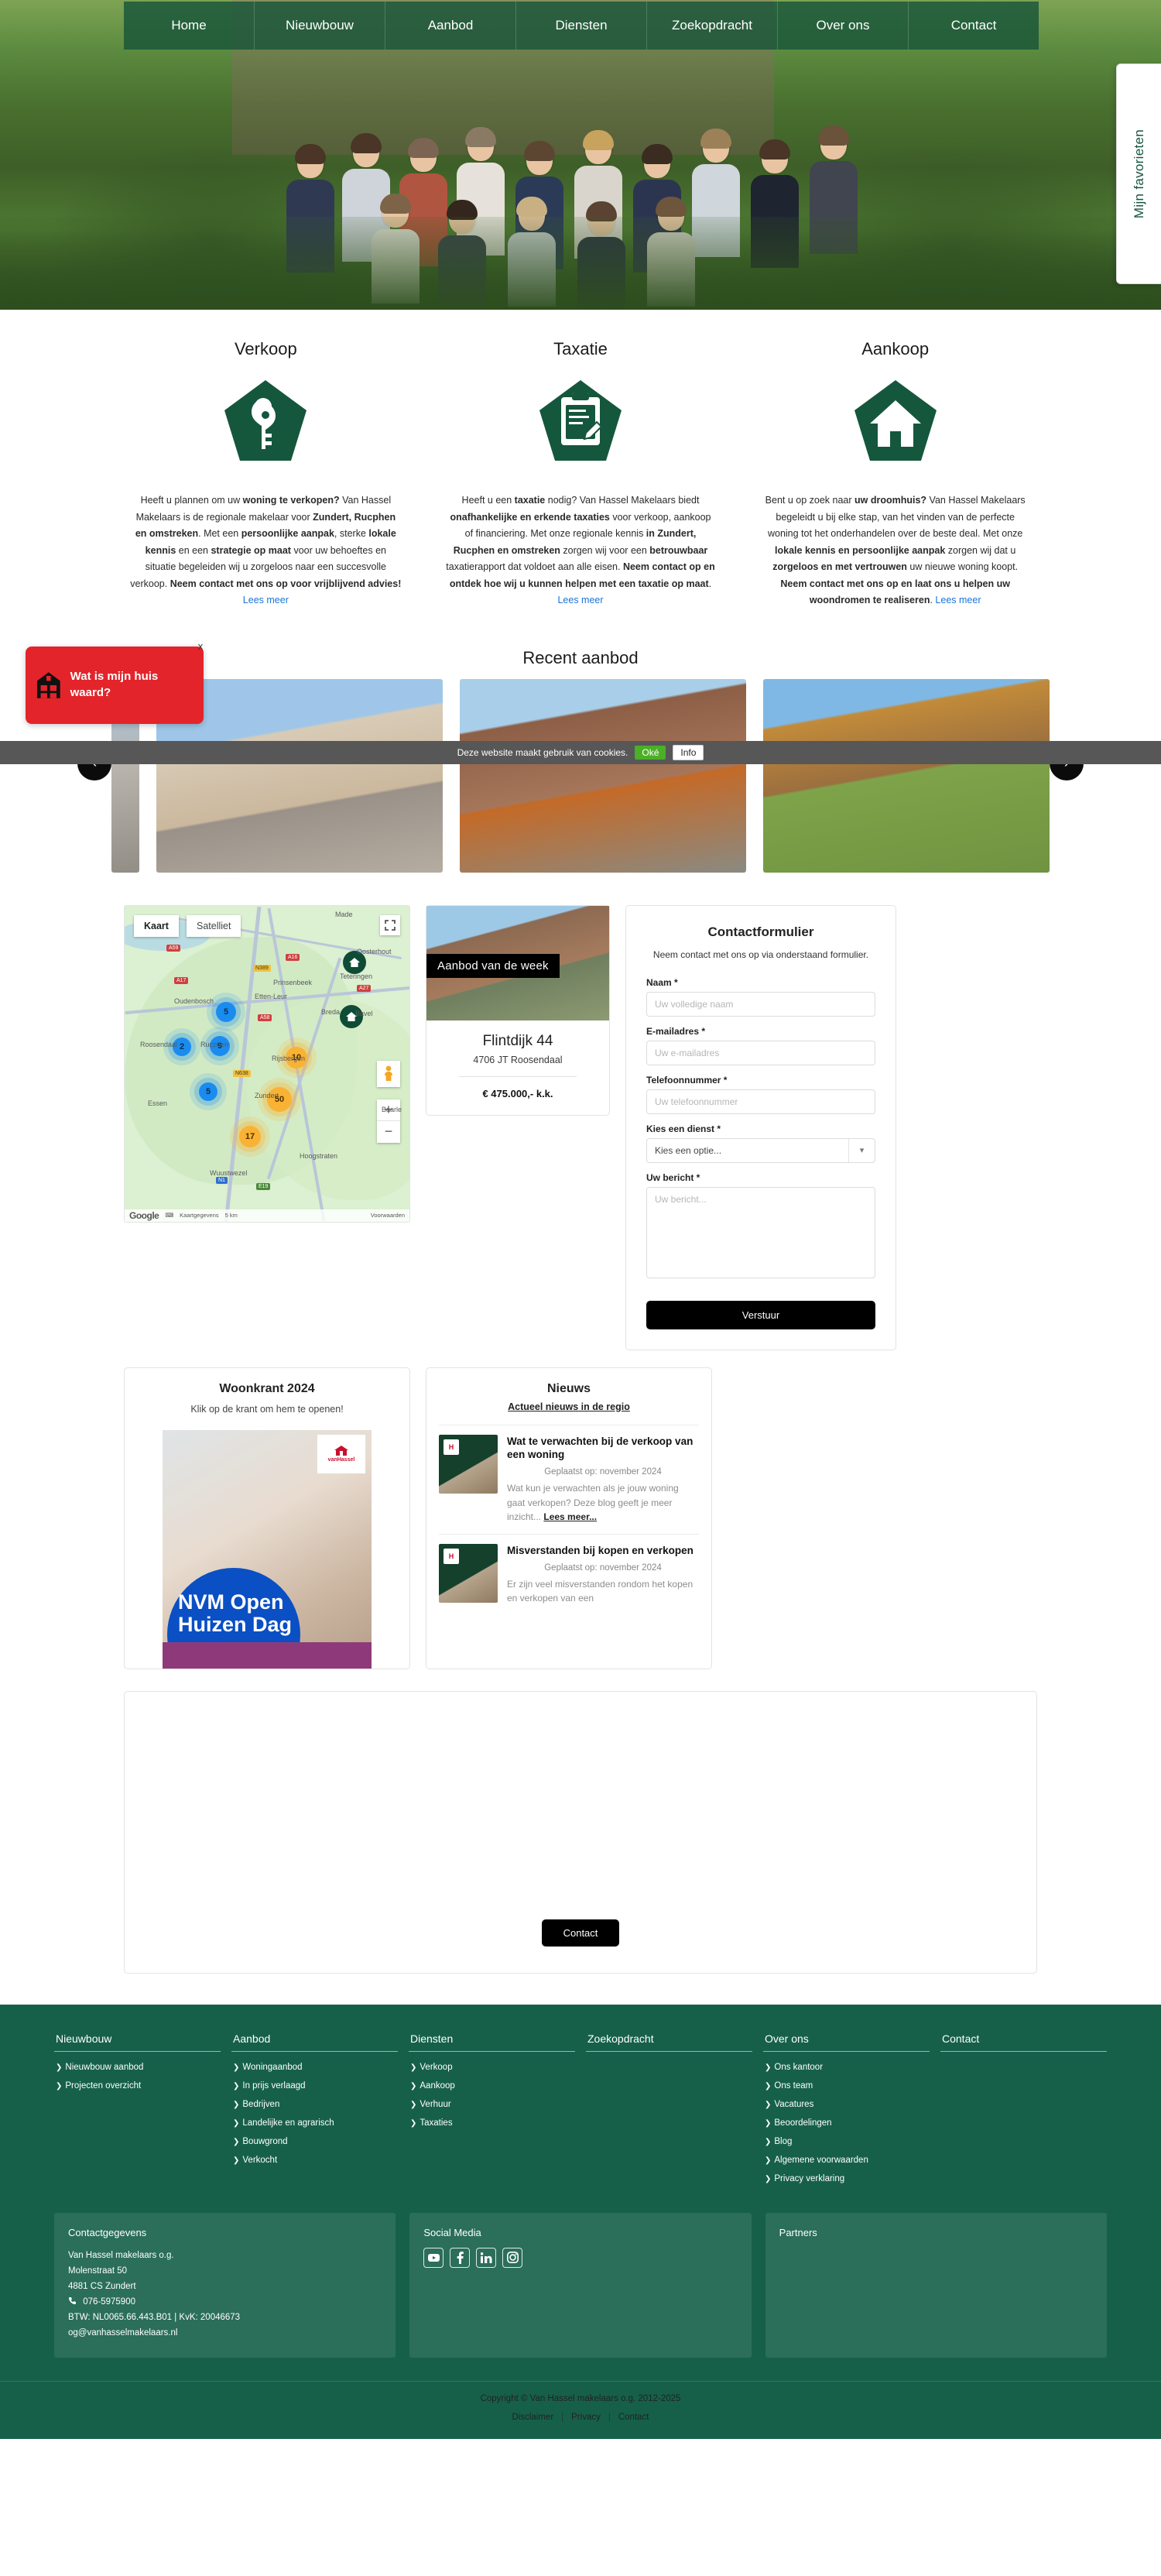 The height and width of the screenshot is (2576, 1161). What do you see at coordinates (844, 26) in the screenshot?
I see `nav-item-over-ons: Over ons` at bounding box center [844, 26].